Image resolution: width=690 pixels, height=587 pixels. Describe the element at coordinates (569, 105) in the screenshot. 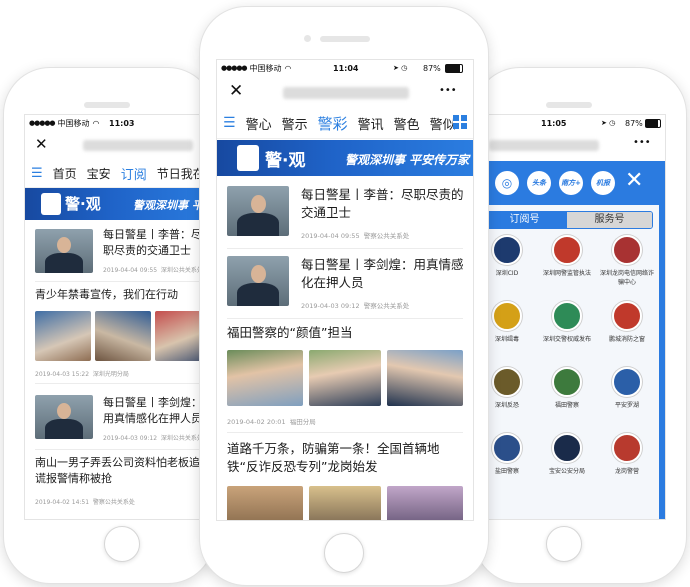

I see `speaker-grille` at that location.